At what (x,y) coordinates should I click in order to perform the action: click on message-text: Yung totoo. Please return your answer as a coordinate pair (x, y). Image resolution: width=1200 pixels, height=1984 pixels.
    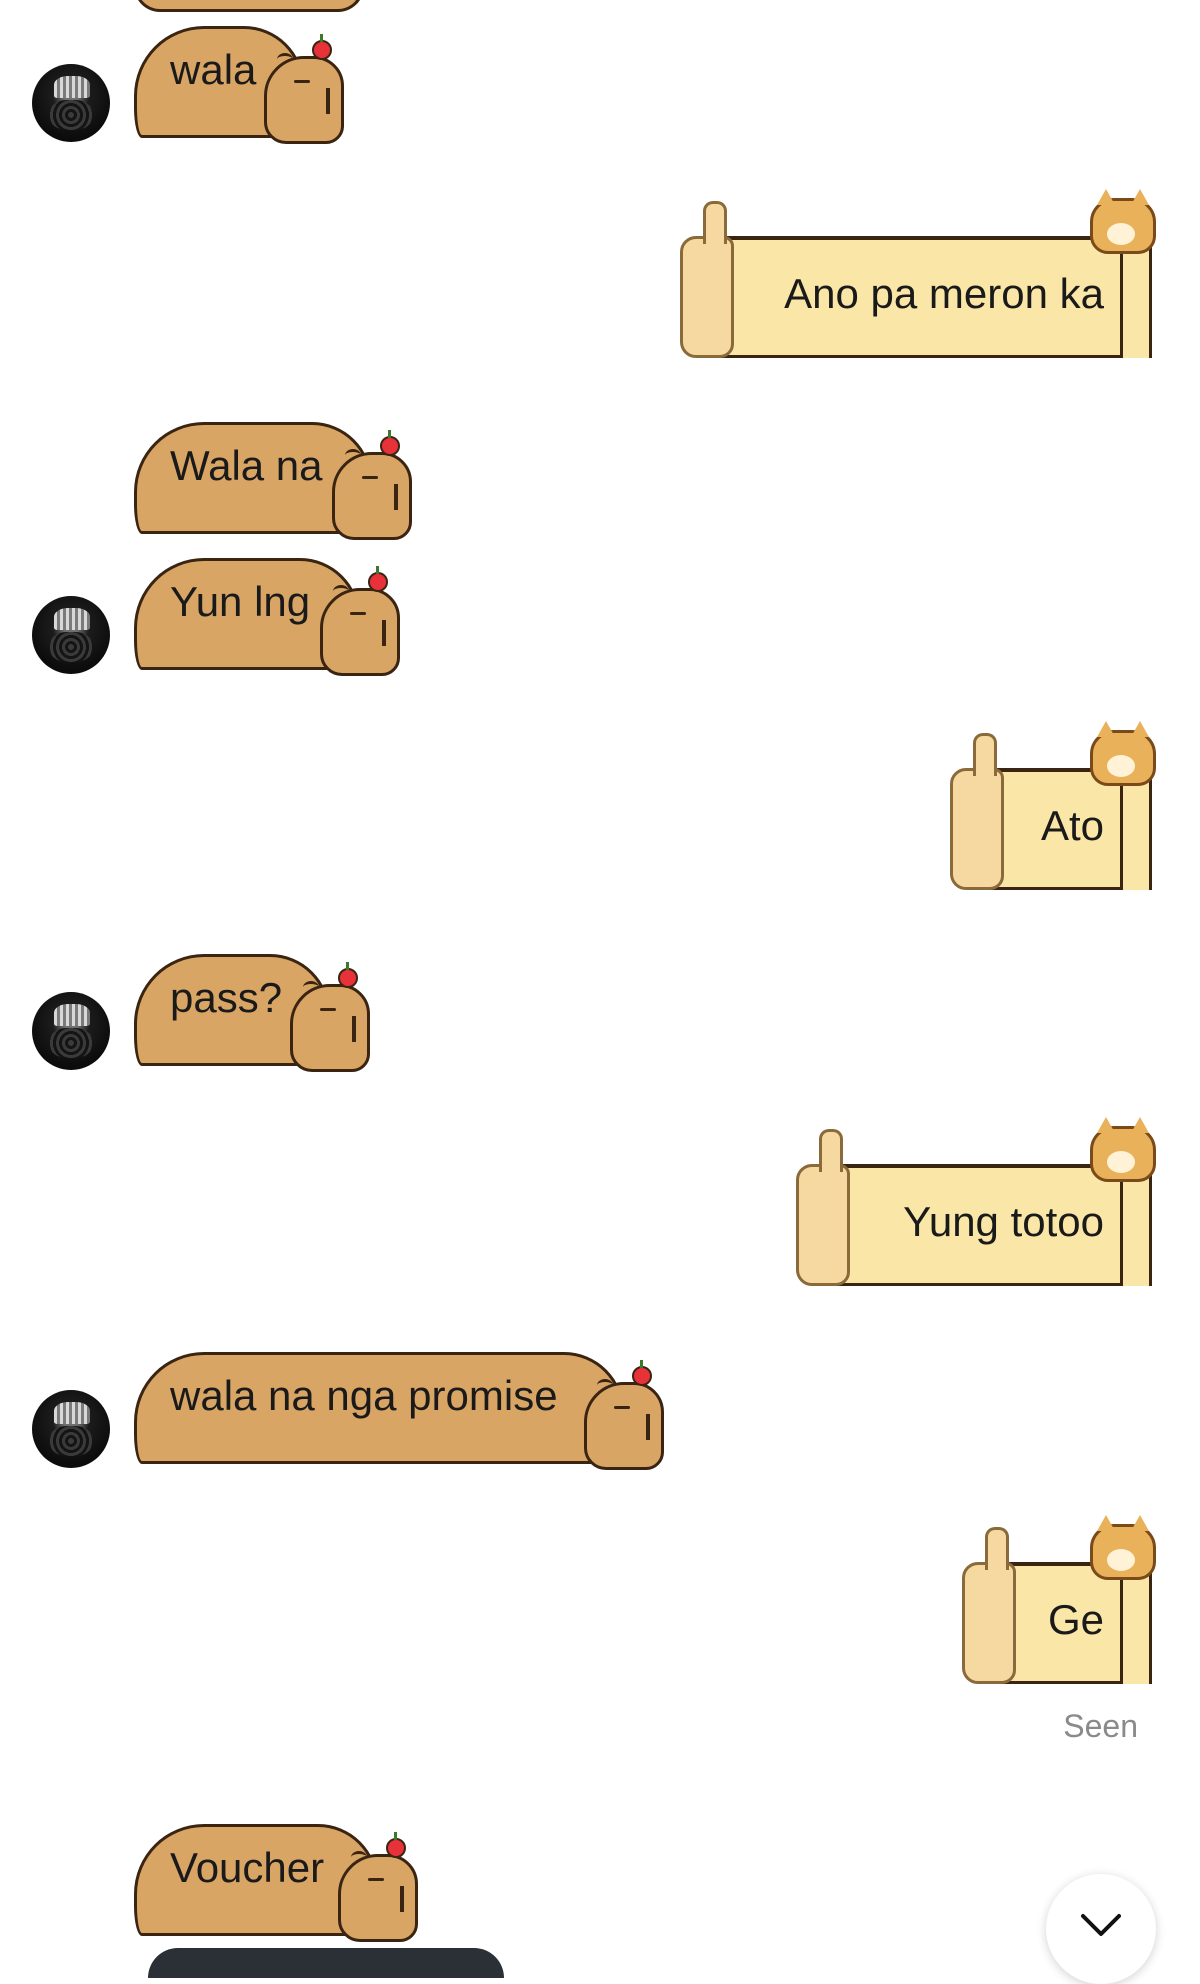
    Looking at the image, I should click on (1003, 1221).